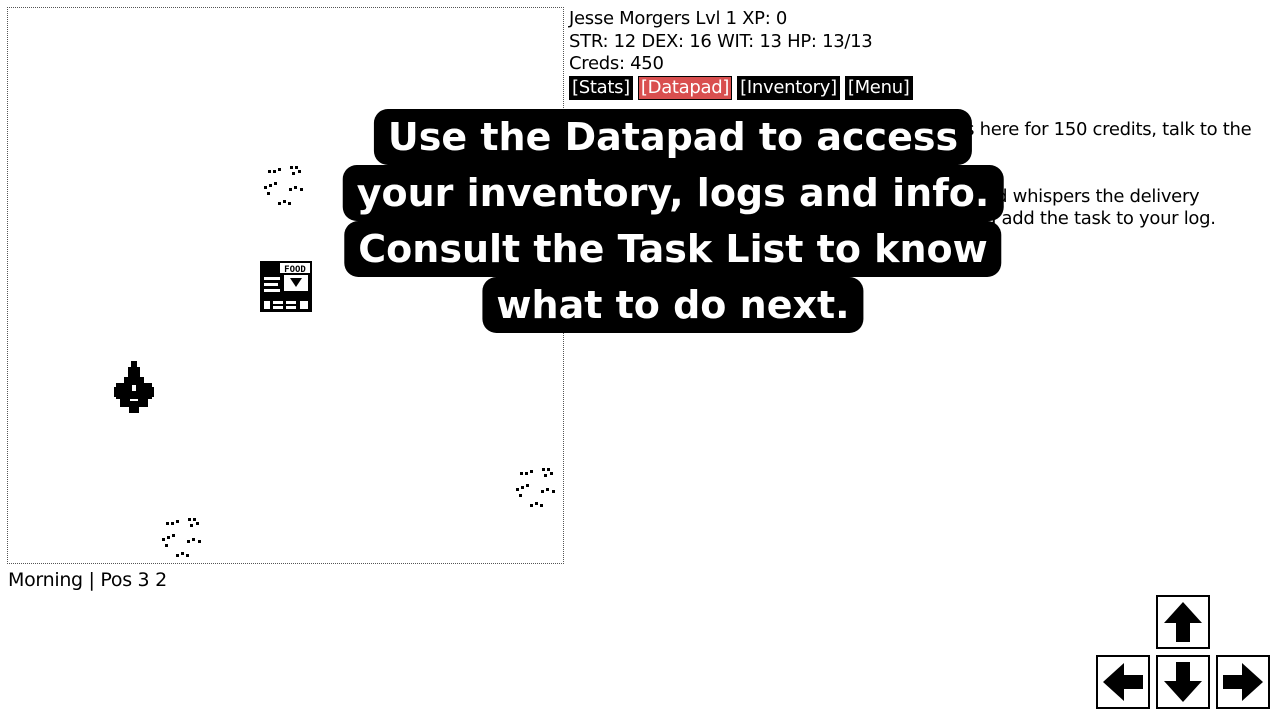 The width and height of the screenshot is (1280, 720). I want to click on player-name-level: Jesse Morgers Lvl 1 XP: 0, so click(678, 18).